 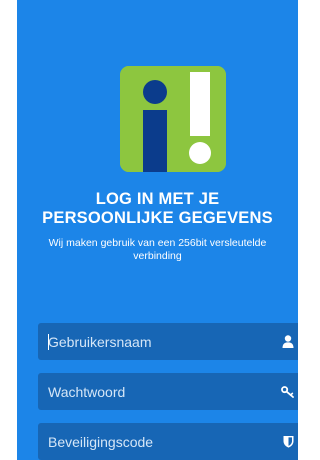 I want to click on person-icon, so click(x=288, y=342).